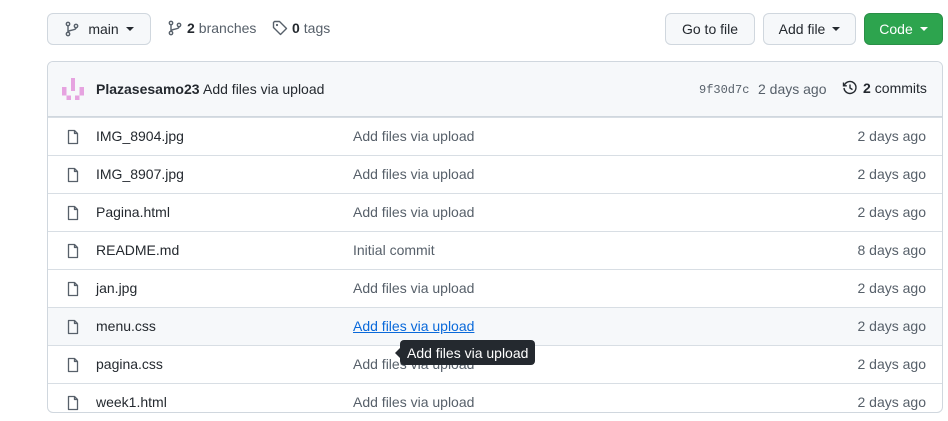 The width and height of the screenshot is (948, 421). Describe the element at coordinates (116, 288) in the screenshot. I see `file-name: jan.jpg` at that location.